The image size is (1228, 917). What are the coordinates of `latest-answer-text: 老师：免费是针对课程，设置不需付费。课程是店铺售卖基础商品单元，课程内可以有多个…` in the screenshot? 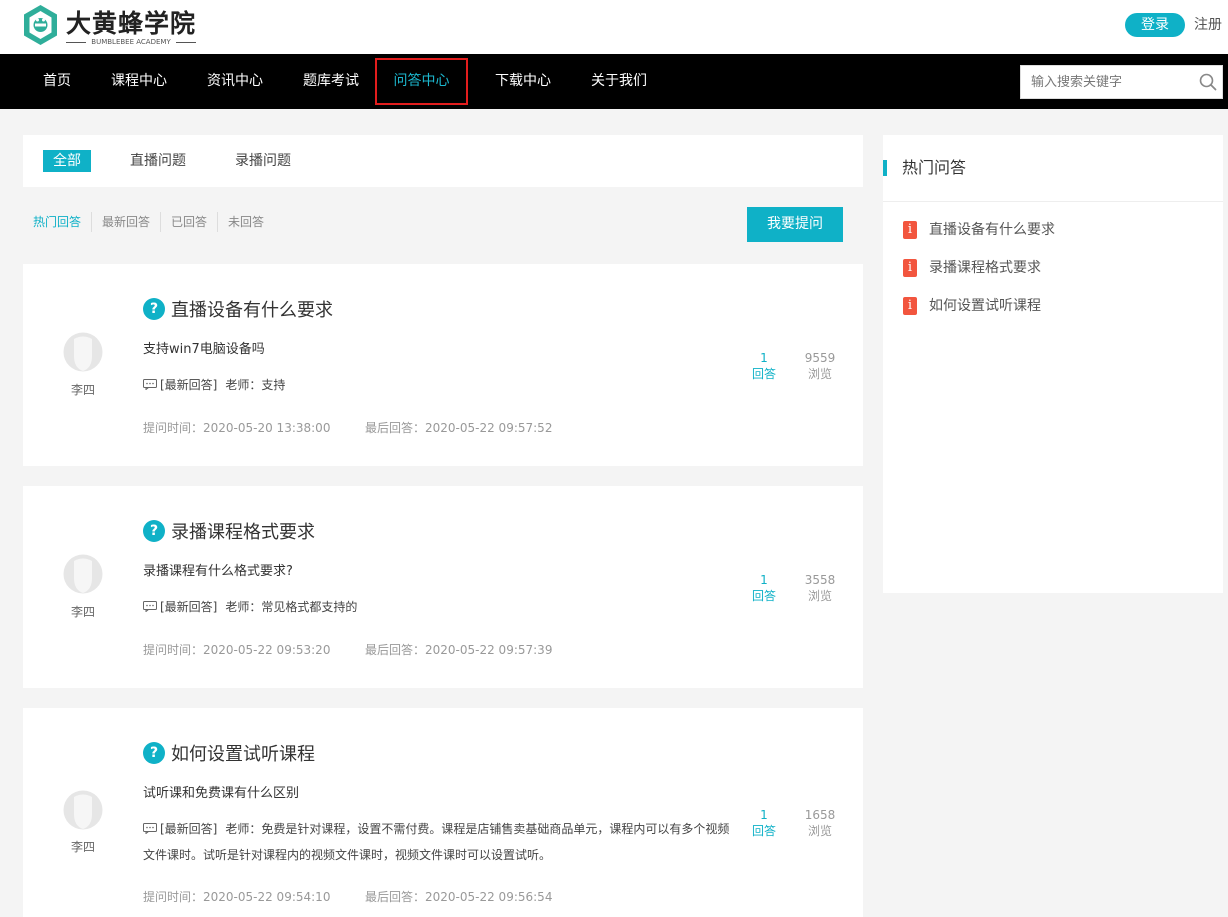 It's located at (436, 842).